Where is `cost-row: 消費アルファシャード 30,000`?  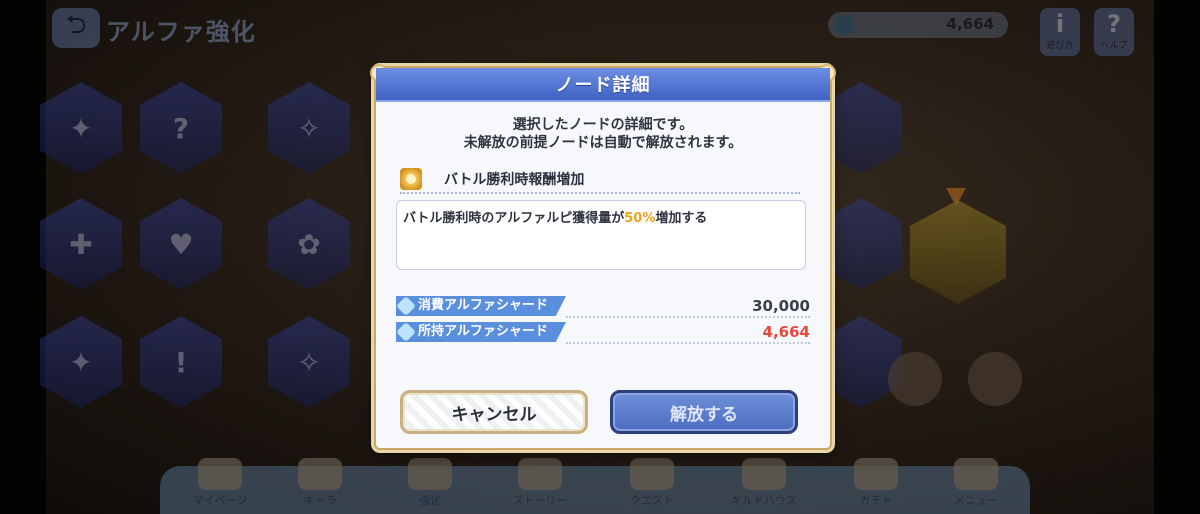
cost-row: 消費アルファシャード 30,000 is located at coordinates (603, 307).